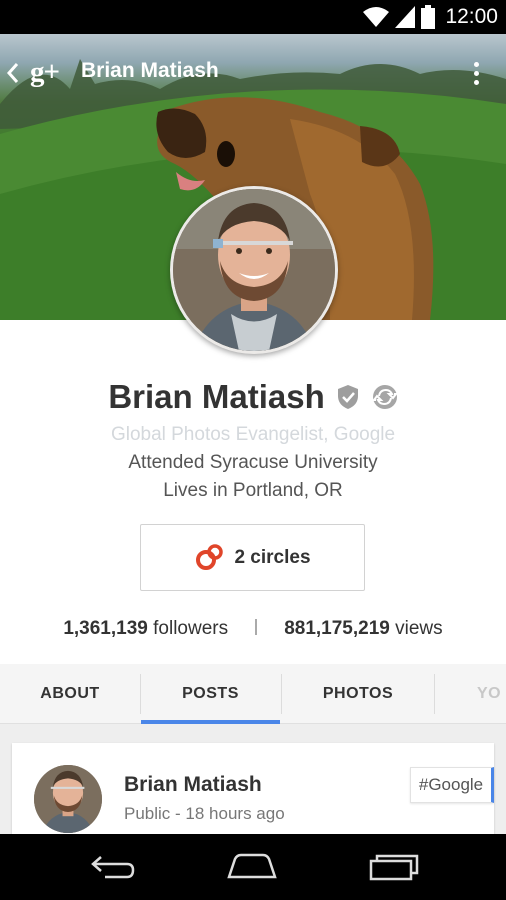 This screenshot has height=900, width=506. Describe the element at coordinates (470, 694) in the screenshot. I see `tab-youtube: YO` at that location.